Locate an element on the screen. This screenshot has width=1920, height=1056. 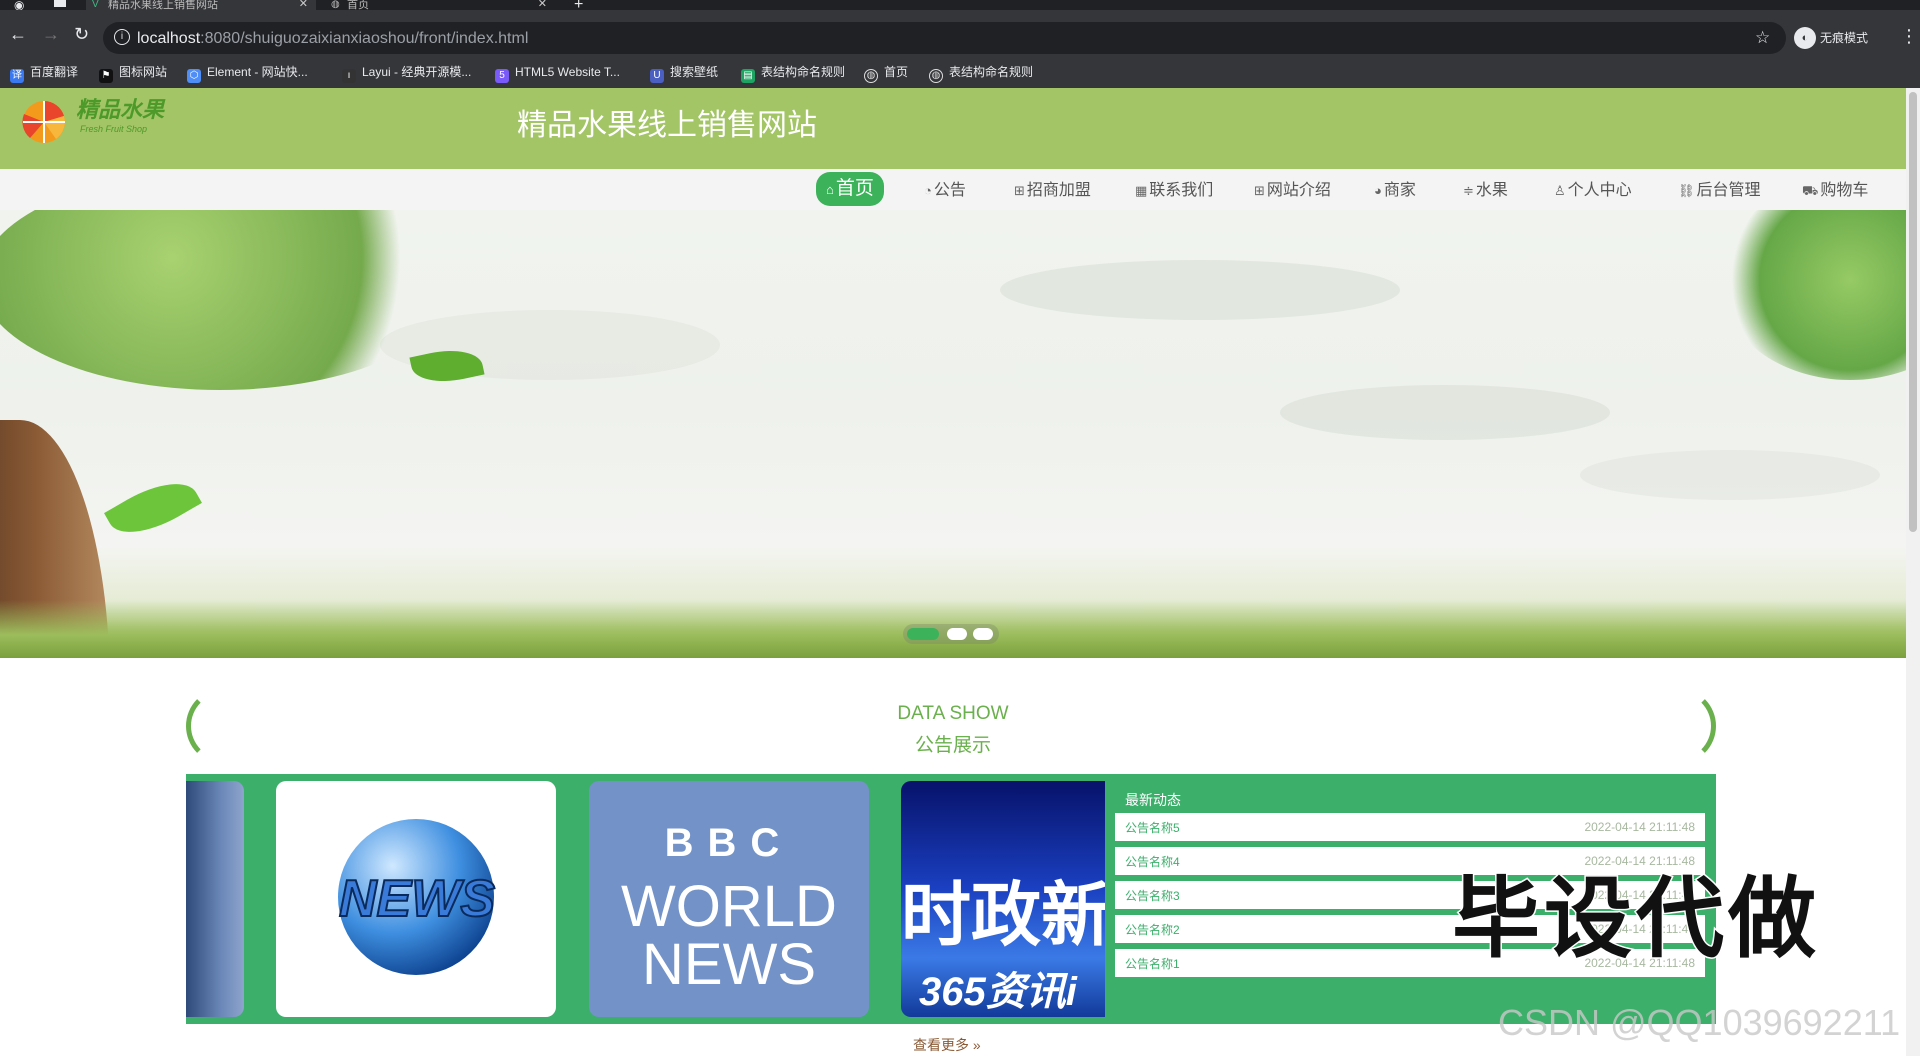
notice-card-politics: 时政新 365资讯i is located at coordinates (1003, 899).